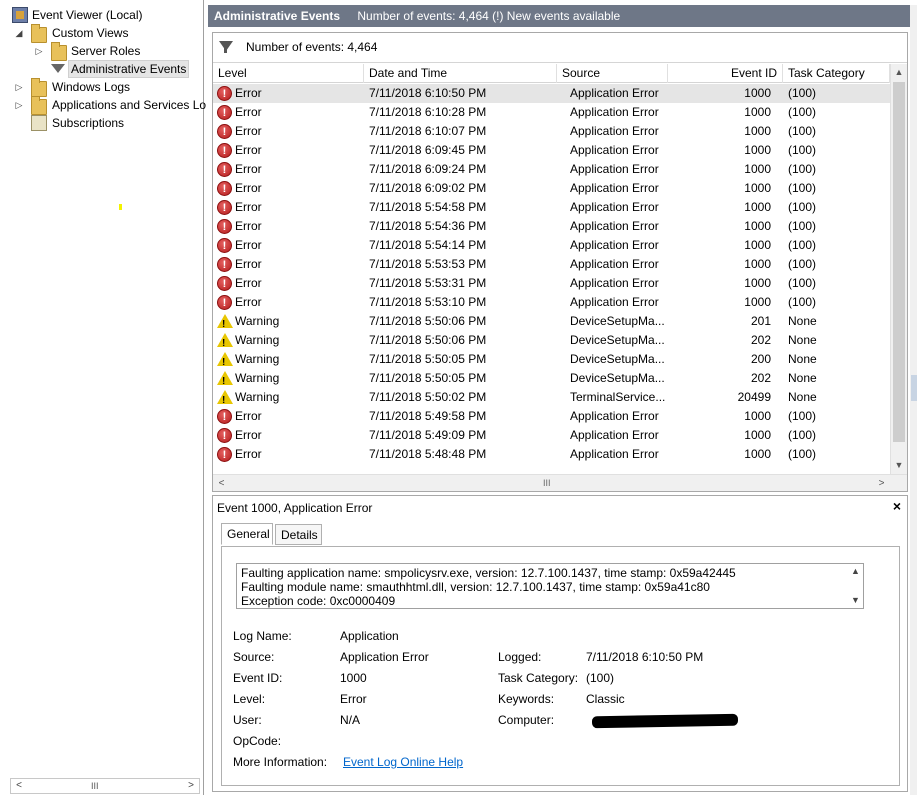  I want to click on event-id-value: 1000, so click(353, 678).